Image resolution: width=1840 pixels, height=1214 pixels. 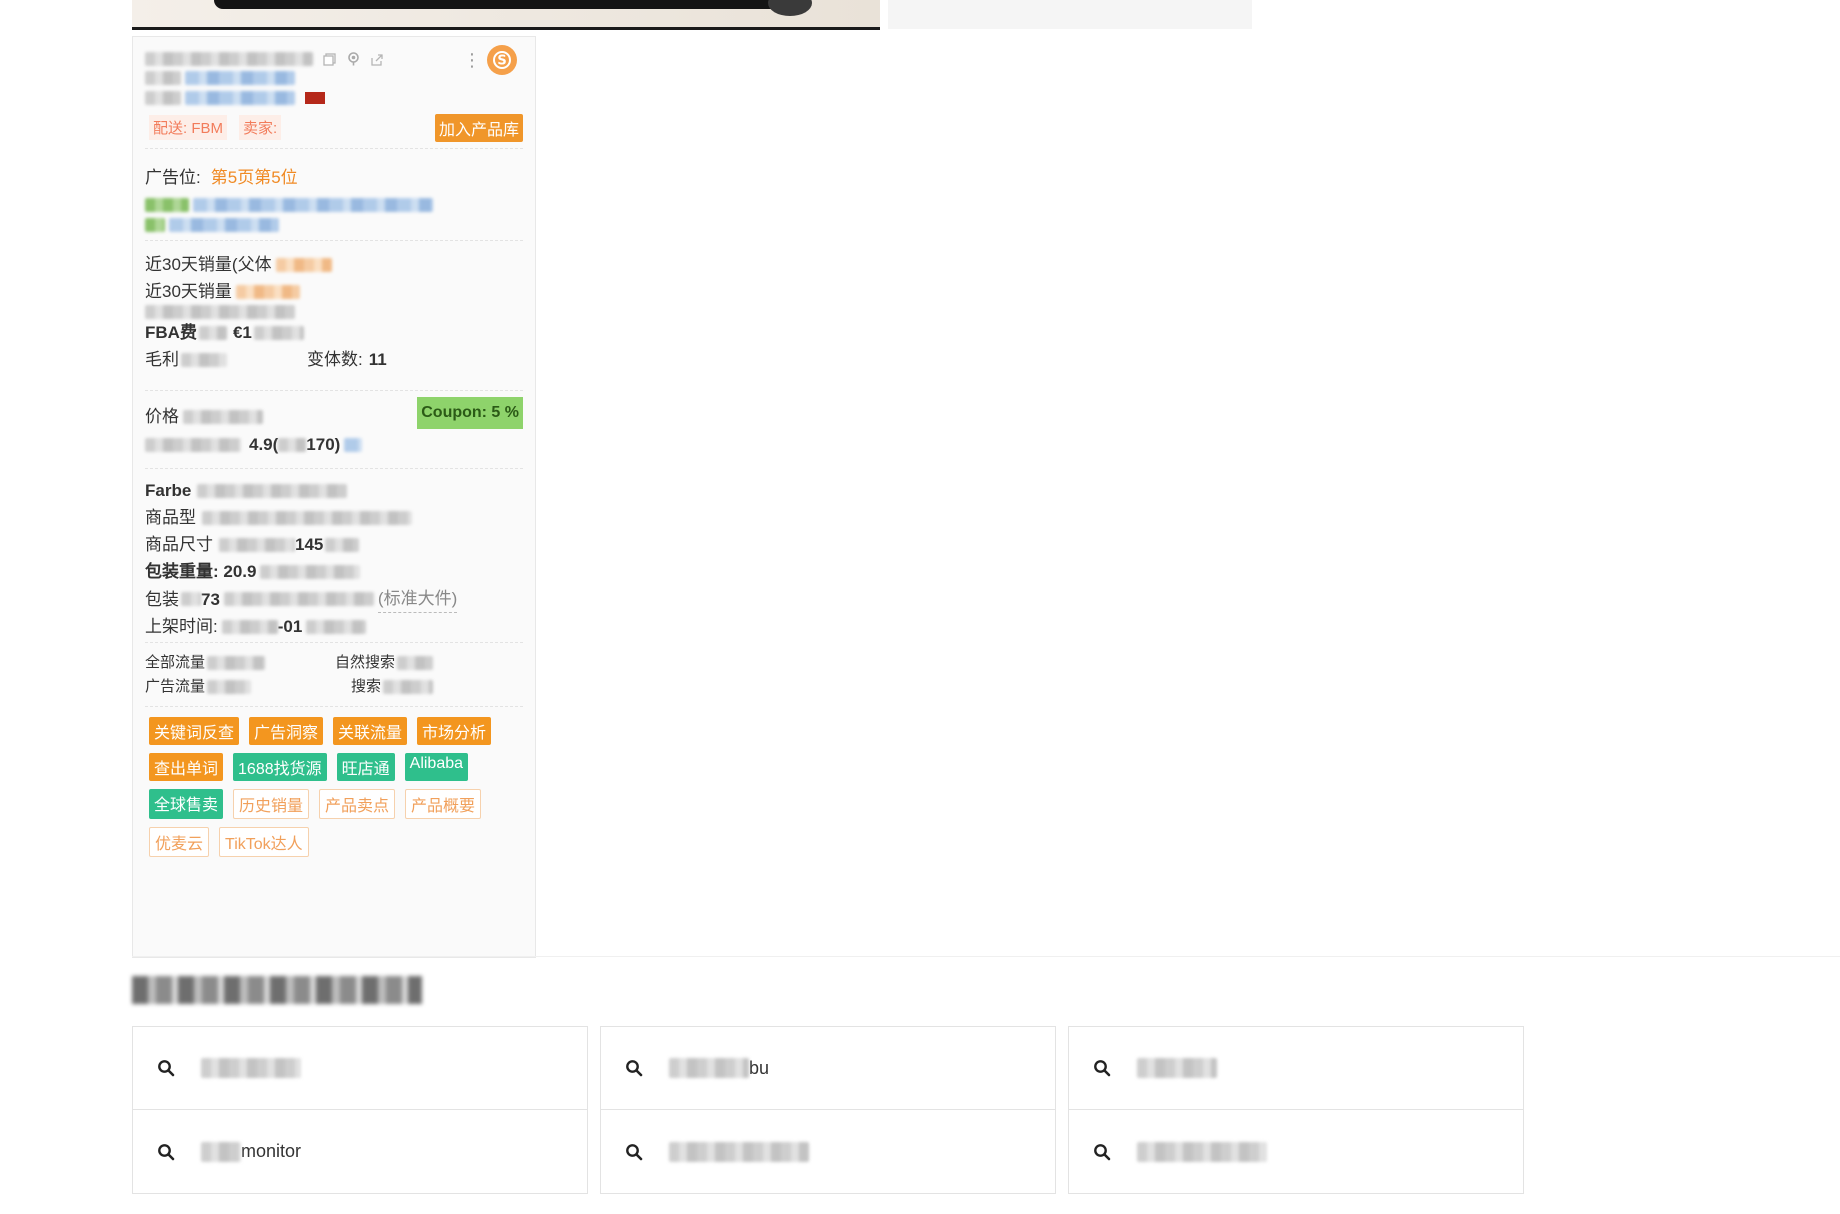 I want to click on fba-label: FBA费, so click(x=171, y=332).